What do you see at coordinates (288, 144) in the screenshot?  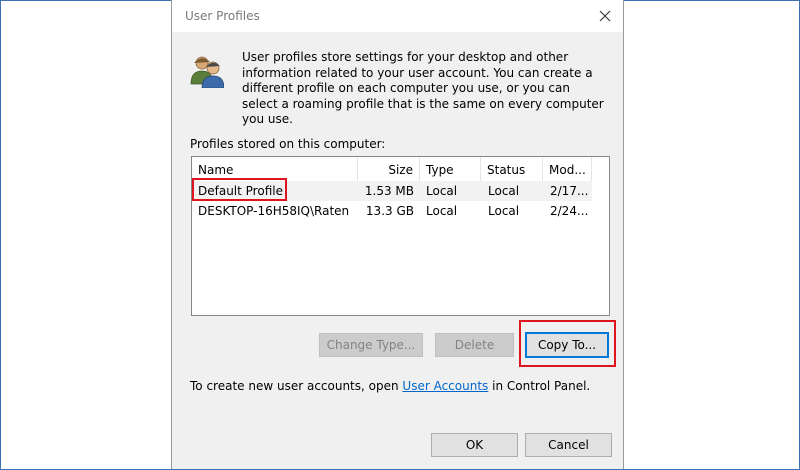 I see `profiles-list-label: Profiles stored on this computer:` at bounding box center [288, 144].